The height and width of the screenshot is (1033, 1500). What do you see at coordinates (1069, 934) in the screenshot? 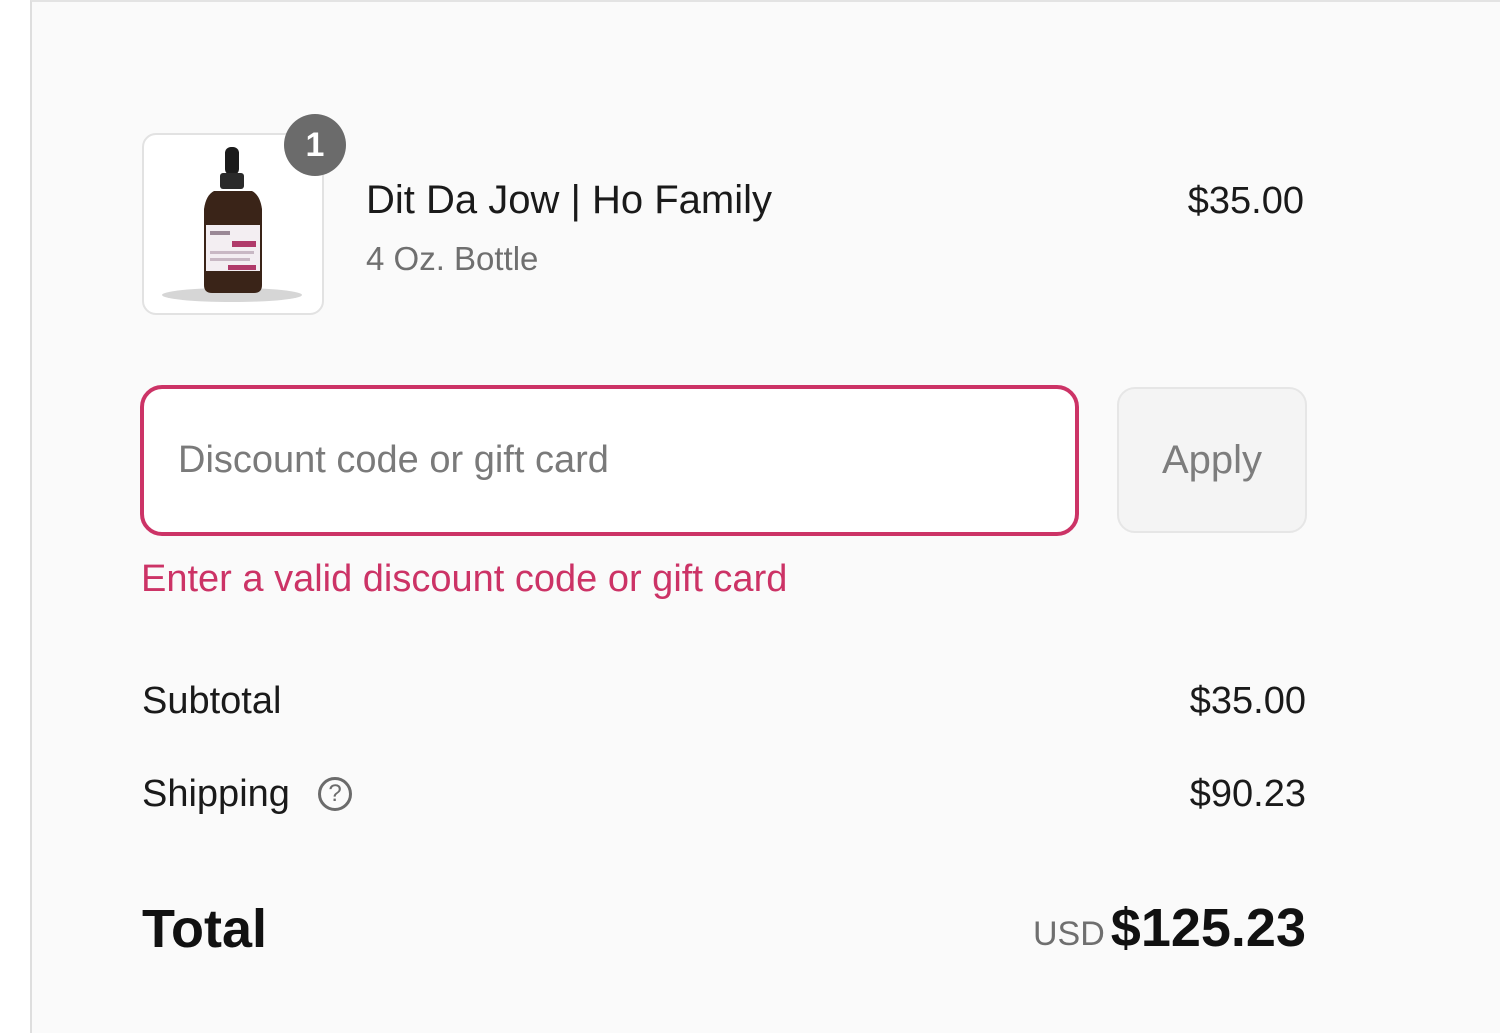
I see `total-currency: USD` at bounding box center [1069, 934].